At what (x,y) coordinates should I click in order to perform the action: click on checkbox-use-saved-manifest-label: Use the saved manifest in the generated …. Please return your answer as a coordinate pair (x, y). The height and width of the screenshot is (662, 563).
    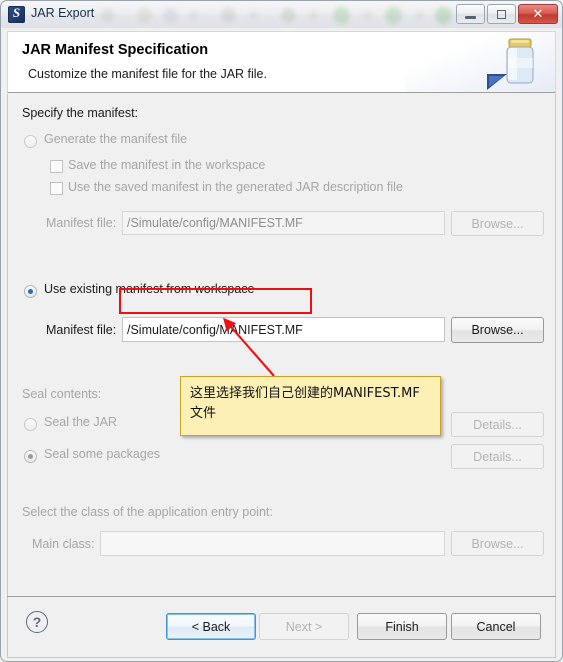
    Looking at the image, I should click on (235, 187).